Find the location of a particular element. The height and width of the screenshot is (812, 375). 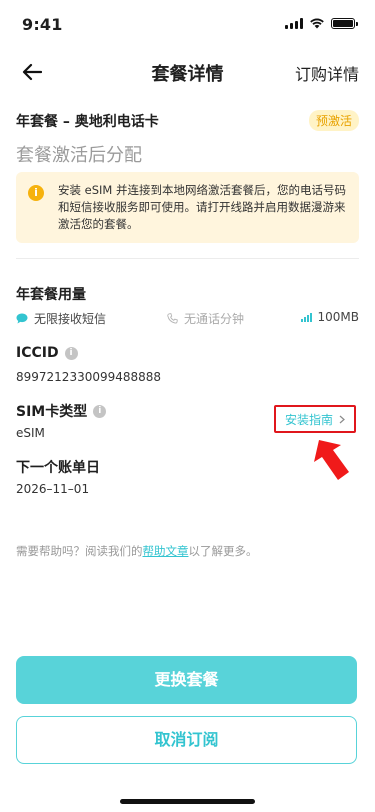

help-text: 需要帮助吗？阅读我们的帮助文章以了解更多。 is located at coordinates (137, 551).